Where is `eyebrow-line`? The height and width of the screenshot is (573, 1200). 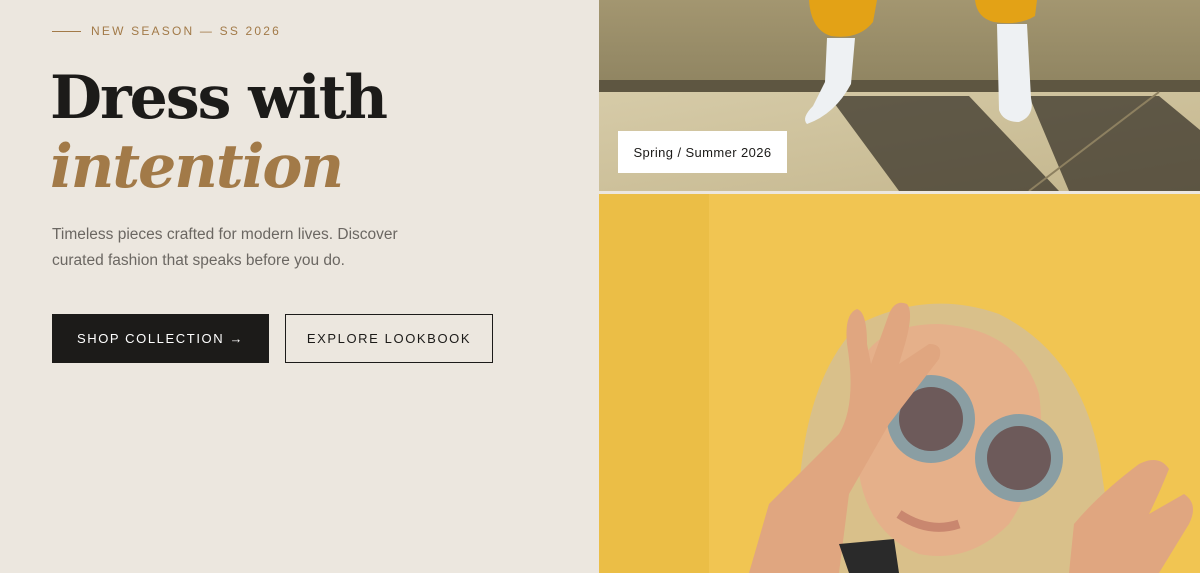 eyebrow-line is located at coordinates (66, 31).